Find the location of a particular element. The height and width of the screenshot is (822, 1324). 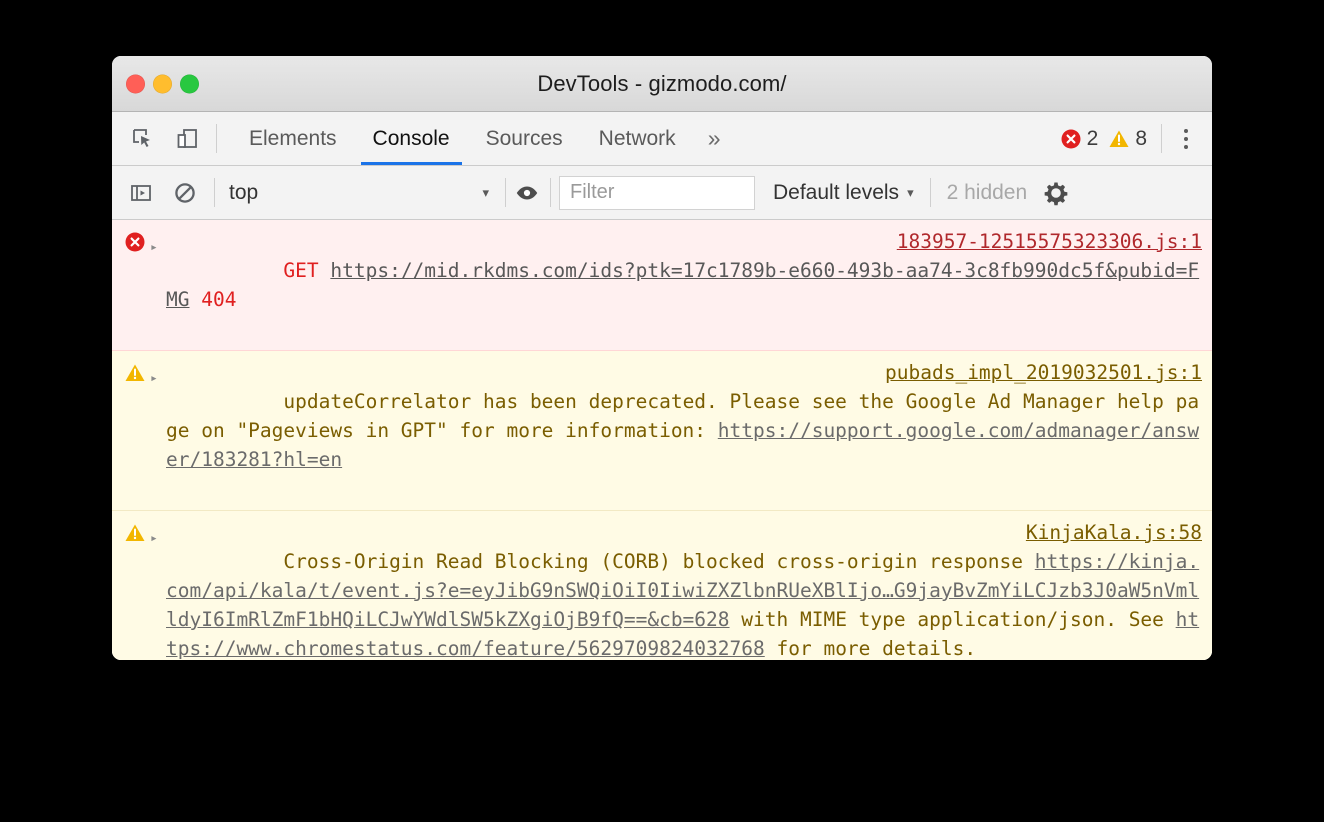

show-console-sidebar-icon is located at coordinates (141, 193).